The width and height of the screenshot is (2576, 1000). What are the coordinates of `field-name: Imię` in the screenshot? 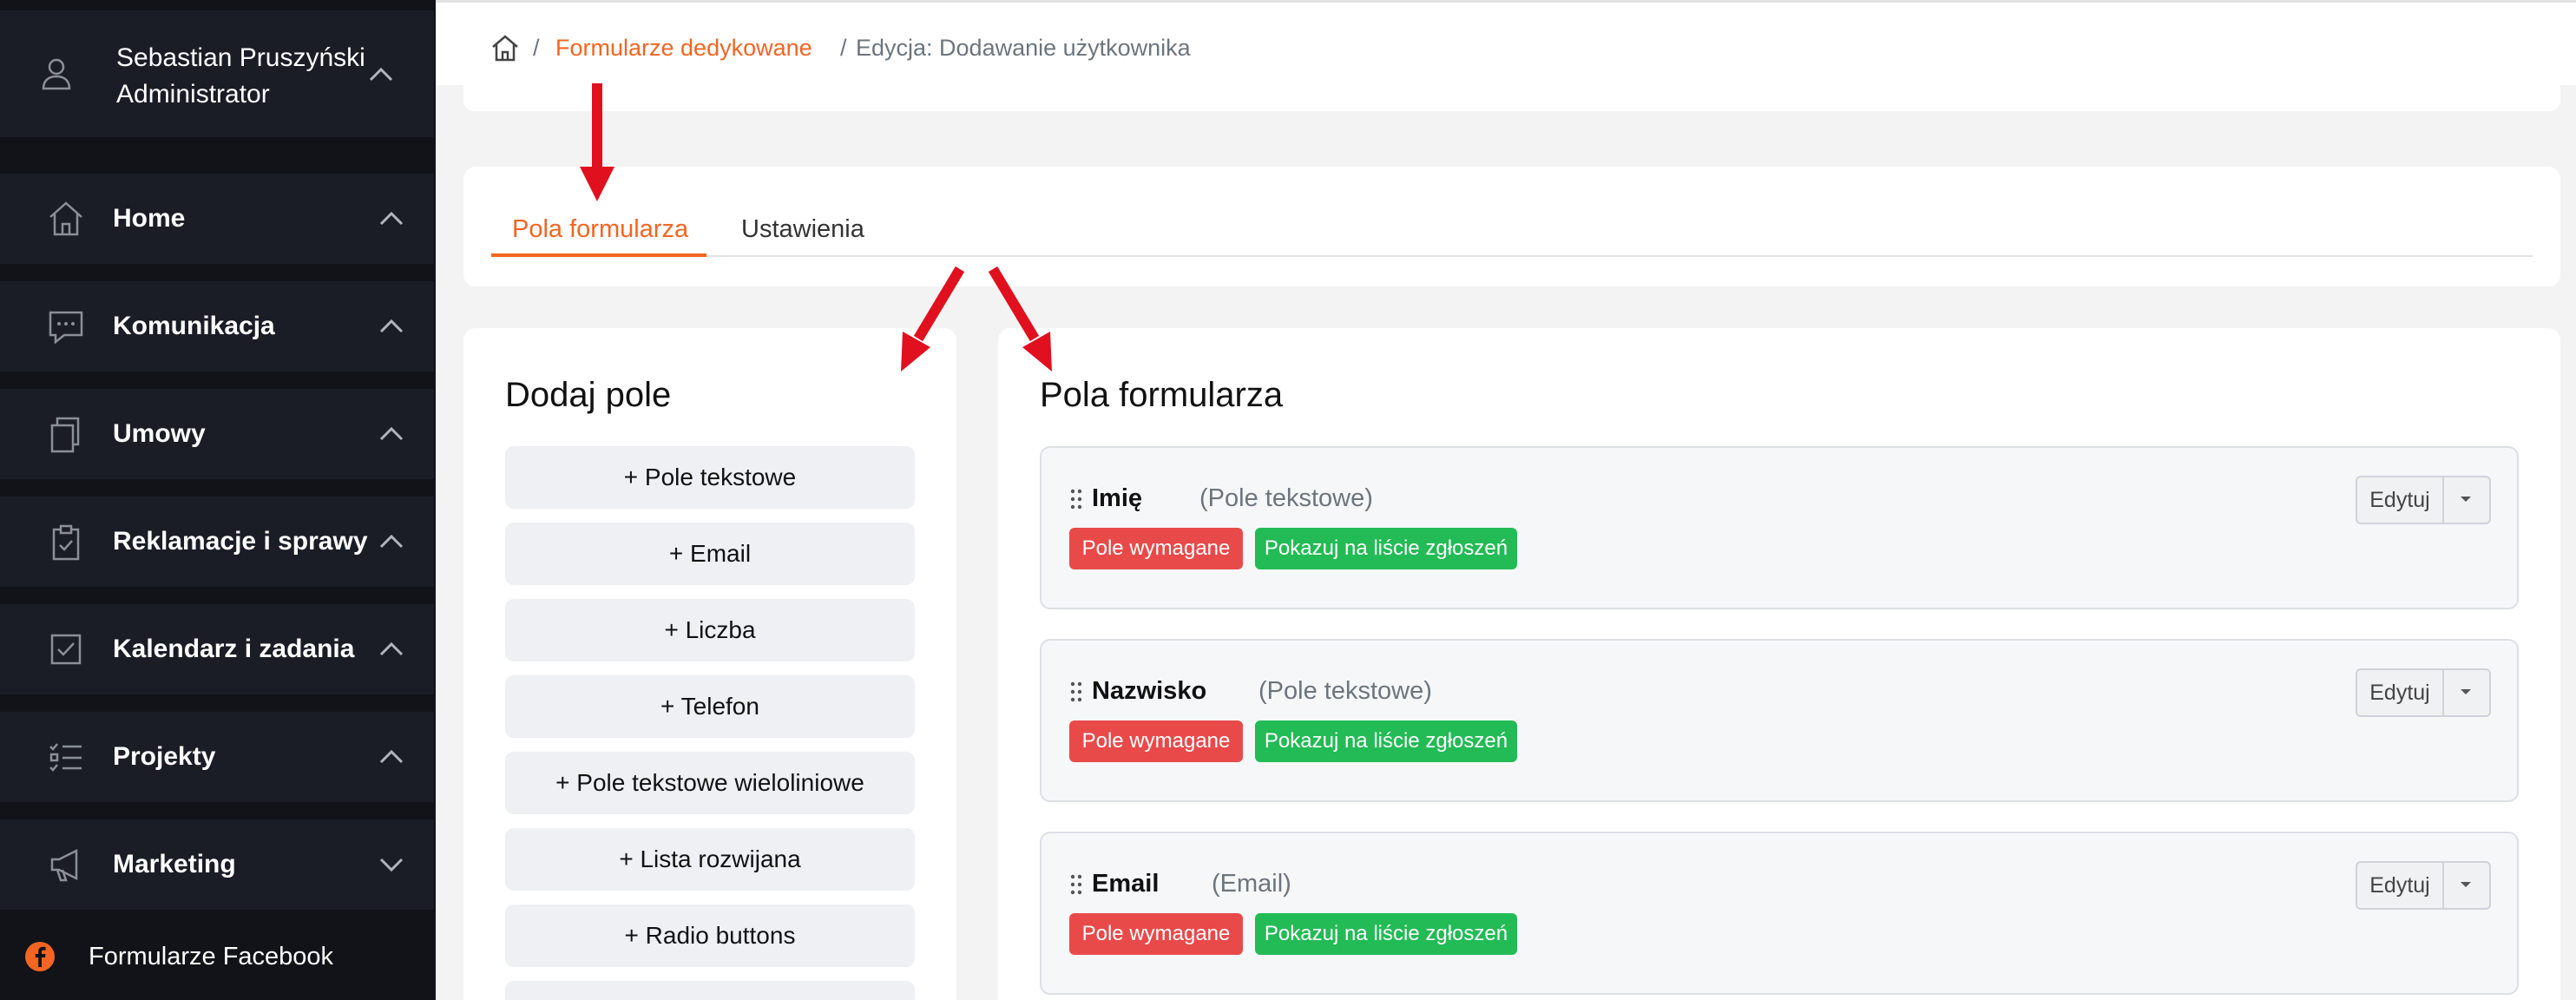 It's located at (1117, 498).